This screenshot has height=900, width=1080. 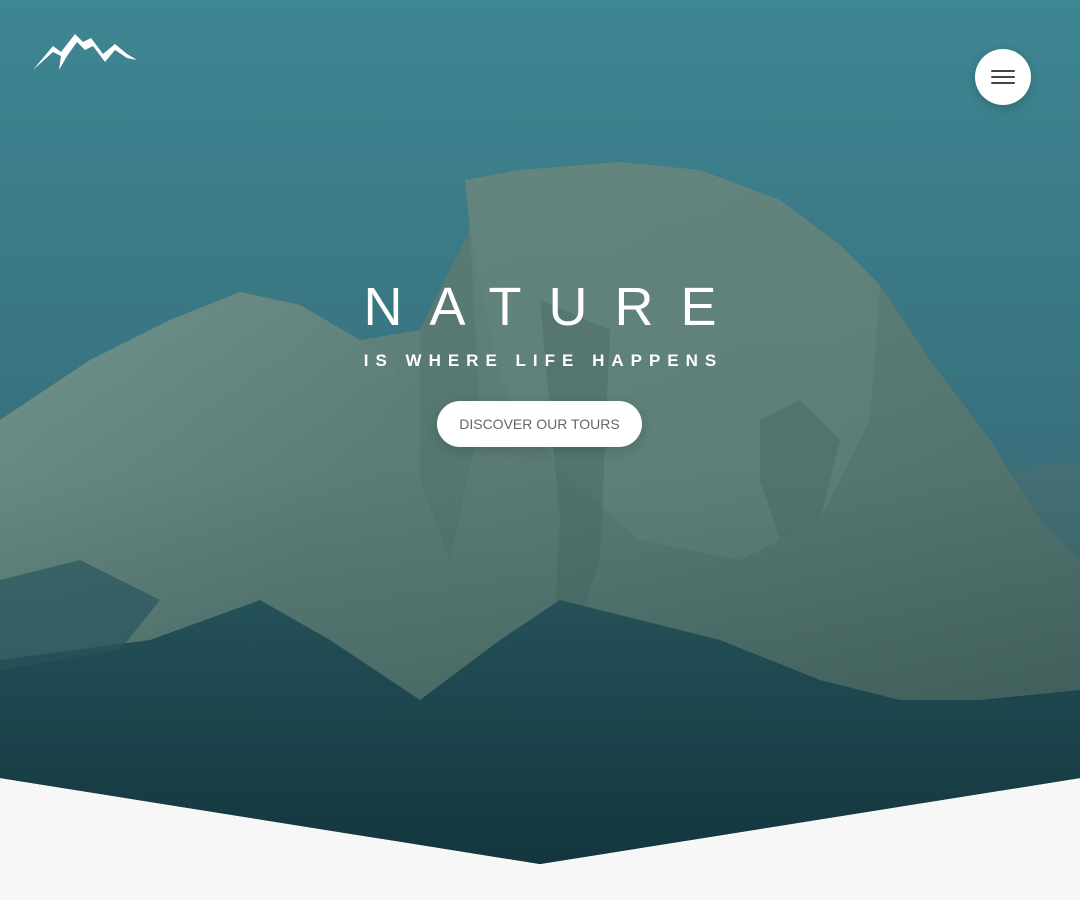 I want to click on hero-heading: NATURE IS WHERE LIFE HAPPENS, so click(x=540, y=325).